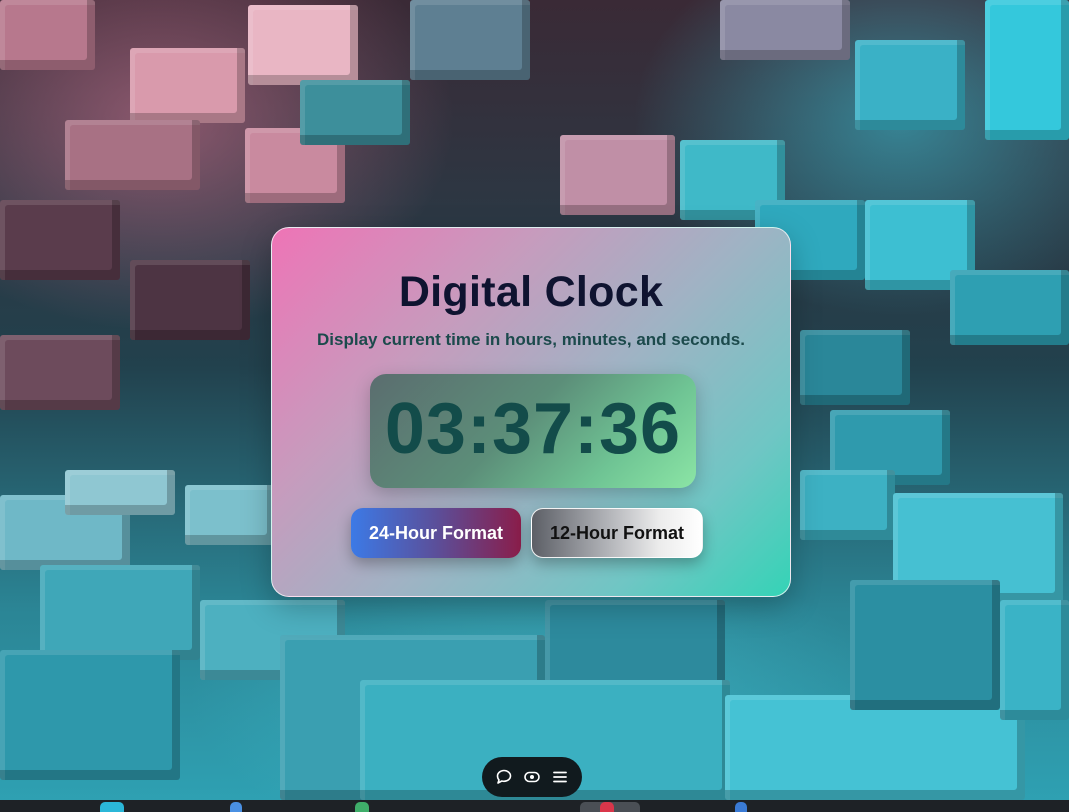 This screenshot has height=812, width=1069. I want to click on time-readout: 03:37:36, so click(533, 429).